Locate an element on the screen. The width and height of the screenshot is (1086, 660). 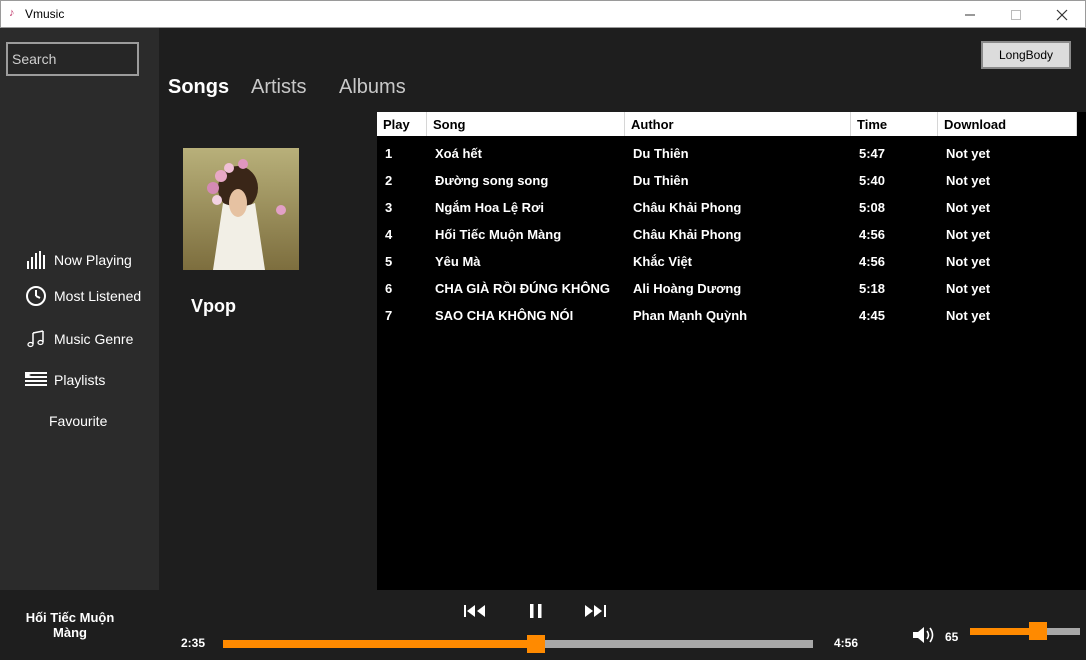
sidebar-item-playlists: Playlists is located at coordinates (64, 380).